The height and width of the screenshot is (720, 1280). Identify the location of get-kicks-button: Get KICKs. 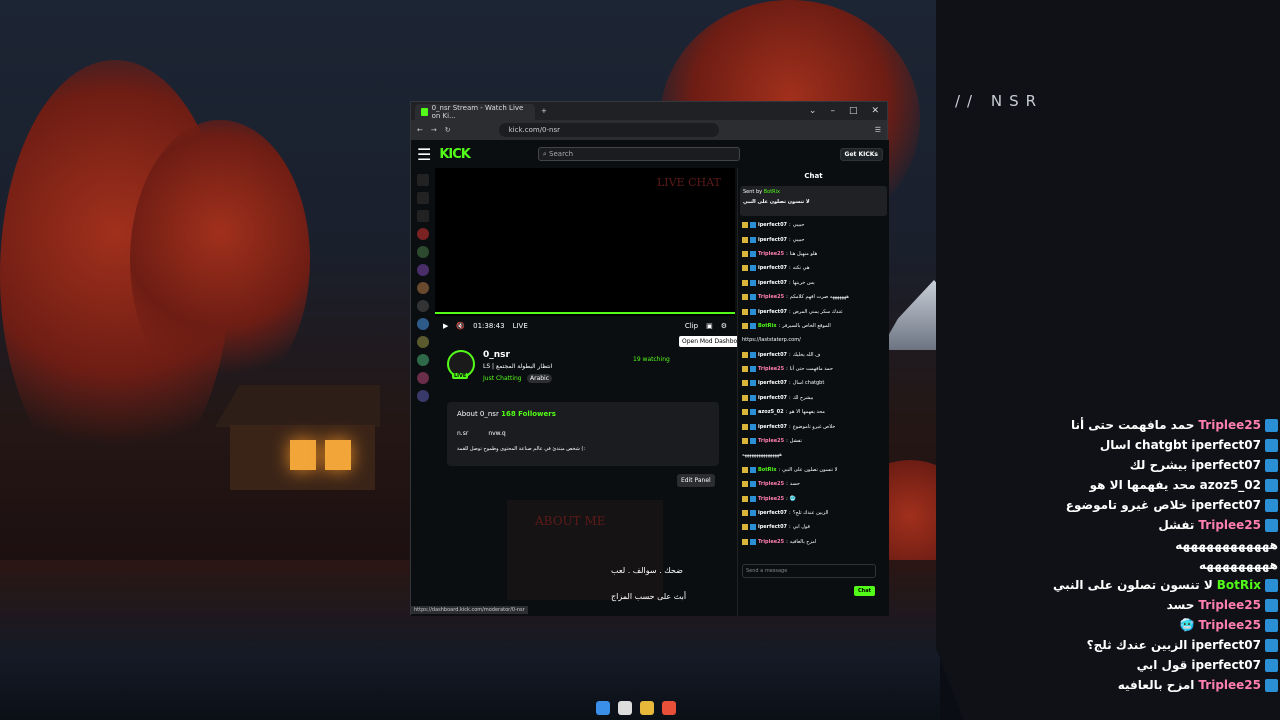
(861, 154).